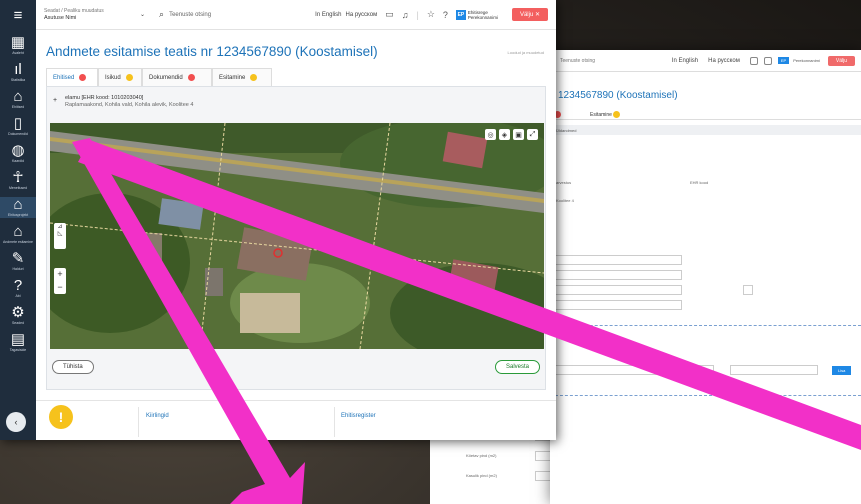  Describe the element at coordinates (177, 77) in the screenshot. I see `tab-documents: Dokumendid` at that location.